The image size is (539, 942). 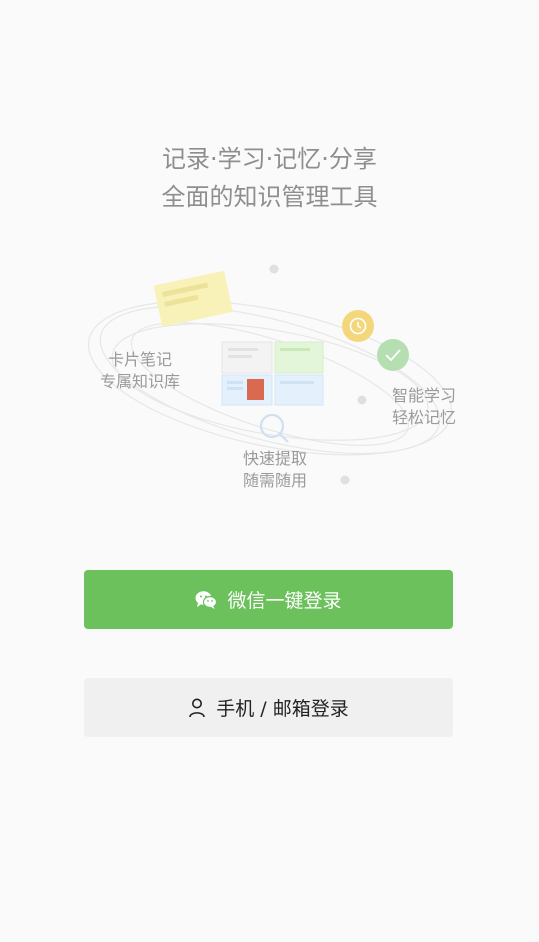 I want to click on check-icon, so click(x=393, y=355).